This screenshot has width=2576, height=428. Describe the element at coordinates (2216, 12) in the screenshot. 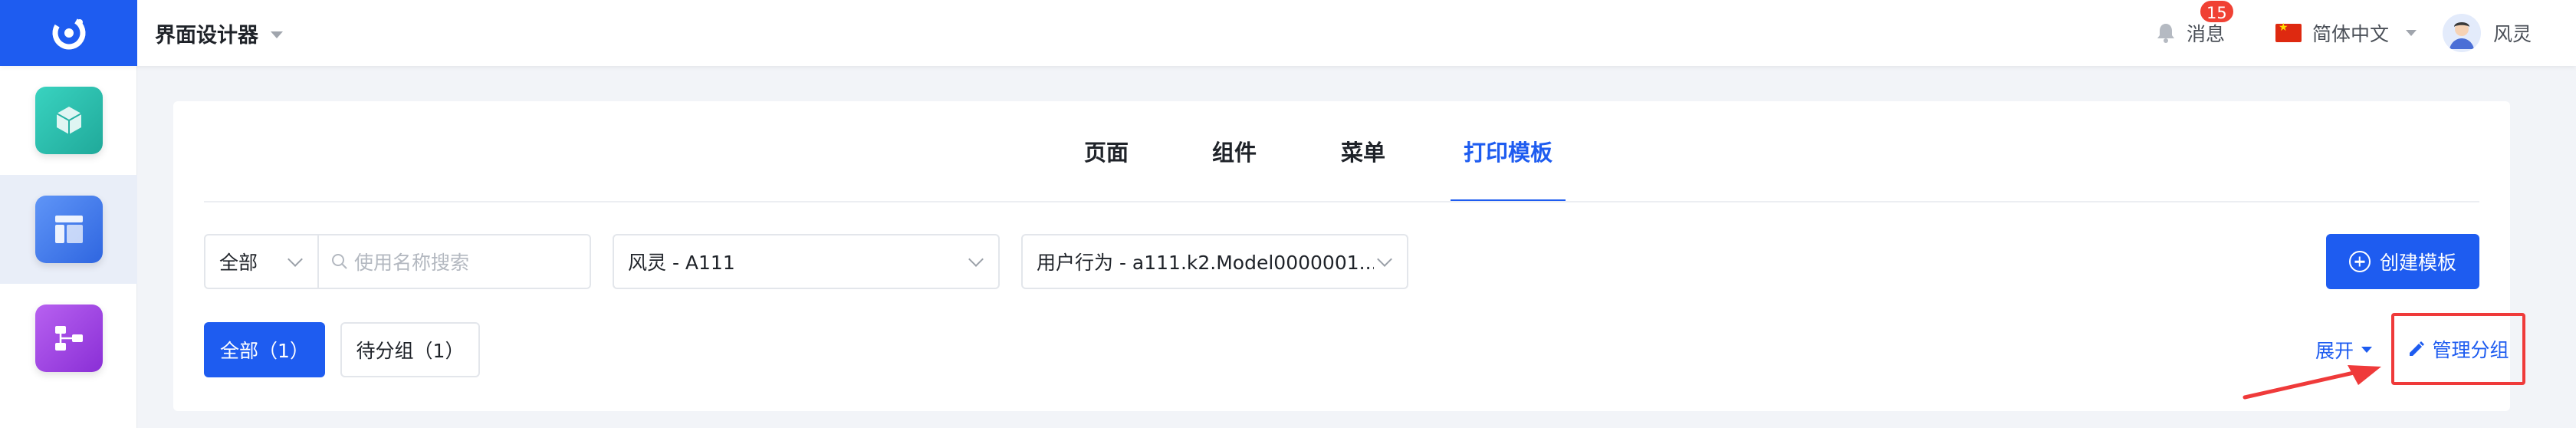

I see `messages-badge: 15` at that location.